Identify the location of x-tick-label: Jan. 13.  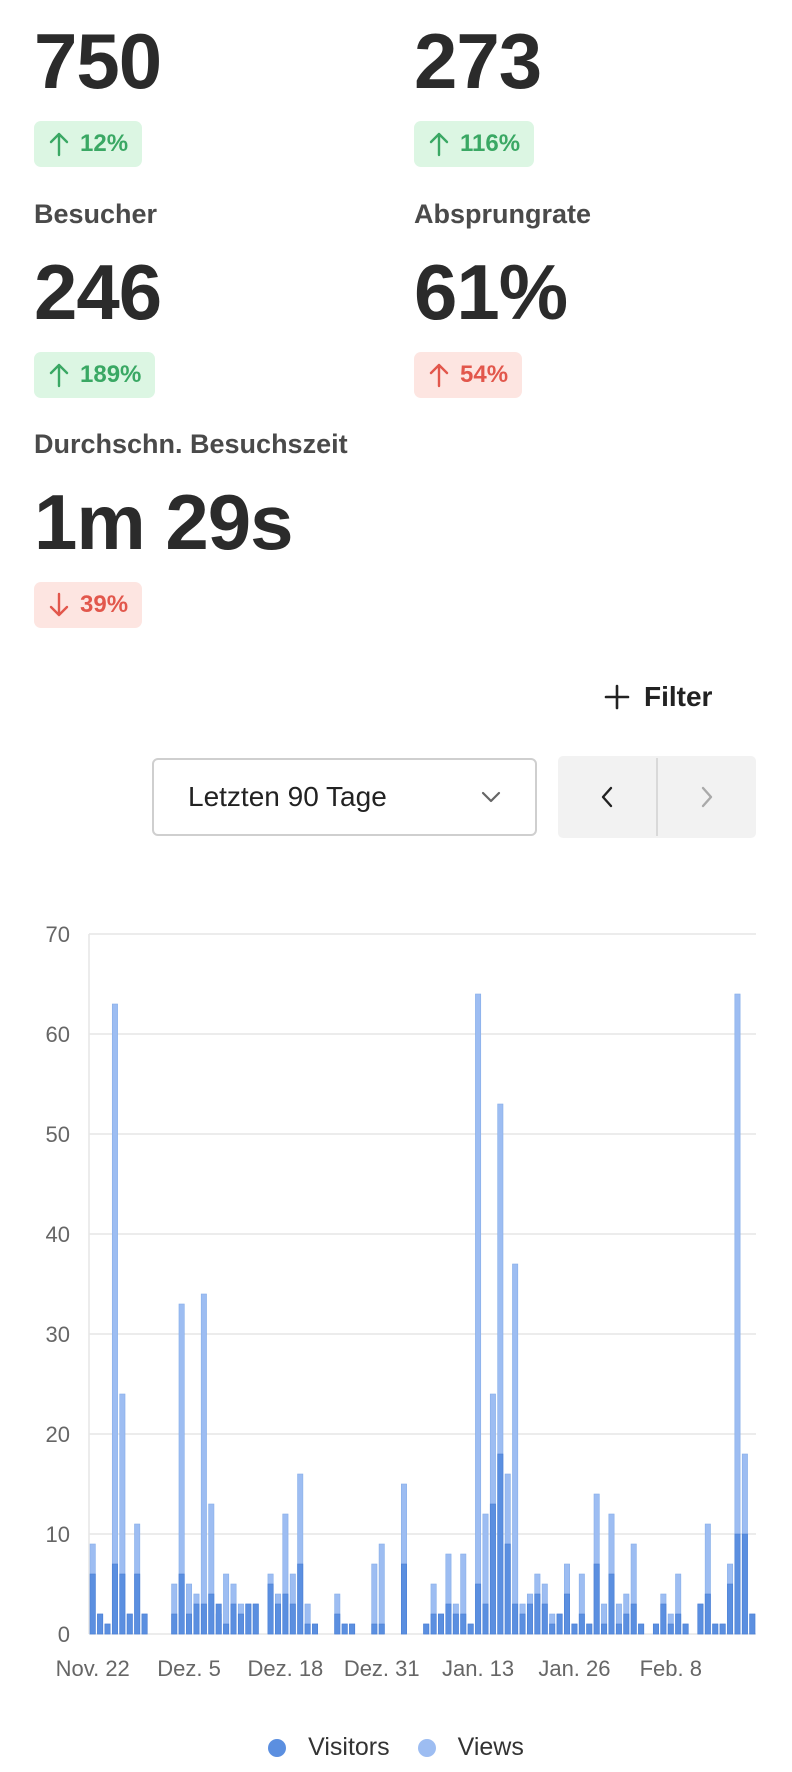
(478, 1668).